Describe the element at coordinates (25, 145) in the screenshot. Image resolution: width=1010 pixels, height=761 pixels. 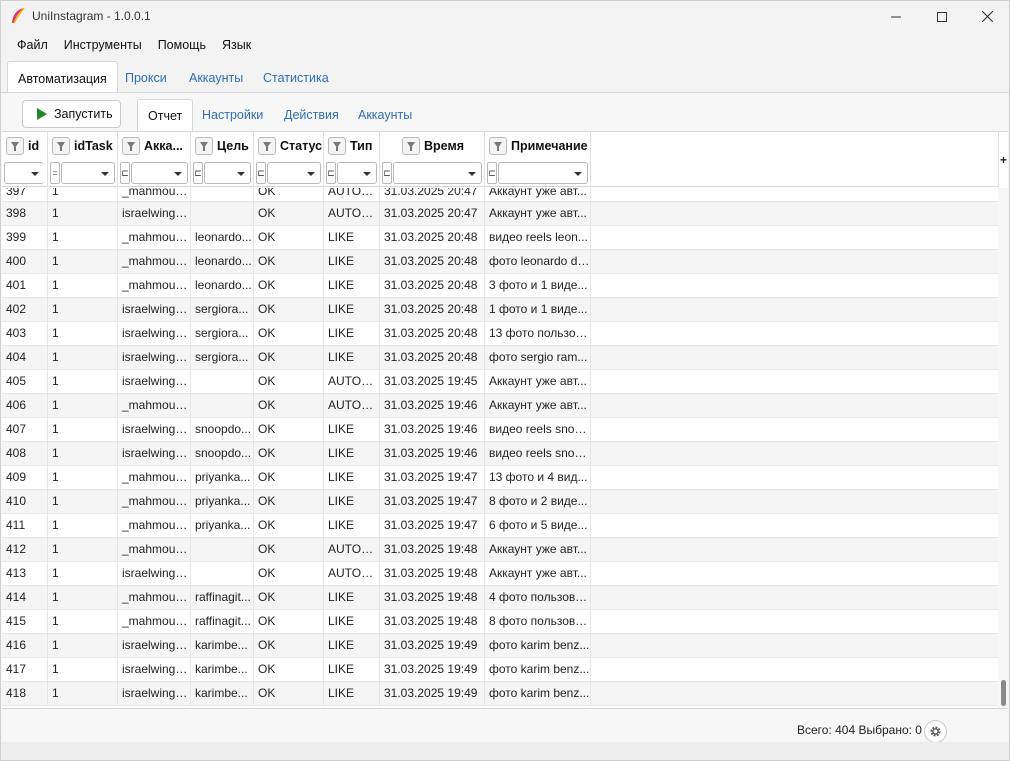
I see `column-header-id: id` at that location.